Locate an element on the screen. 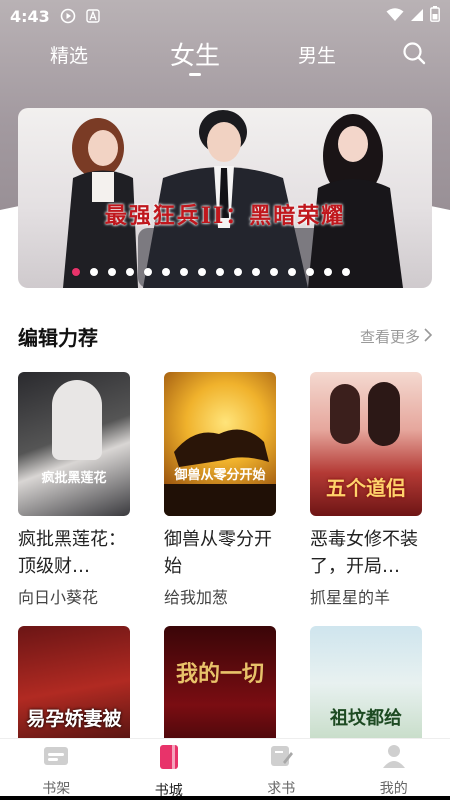 This screenshot has width=450, height=800. chevron-right-icon is located at coordinates (428, 336).